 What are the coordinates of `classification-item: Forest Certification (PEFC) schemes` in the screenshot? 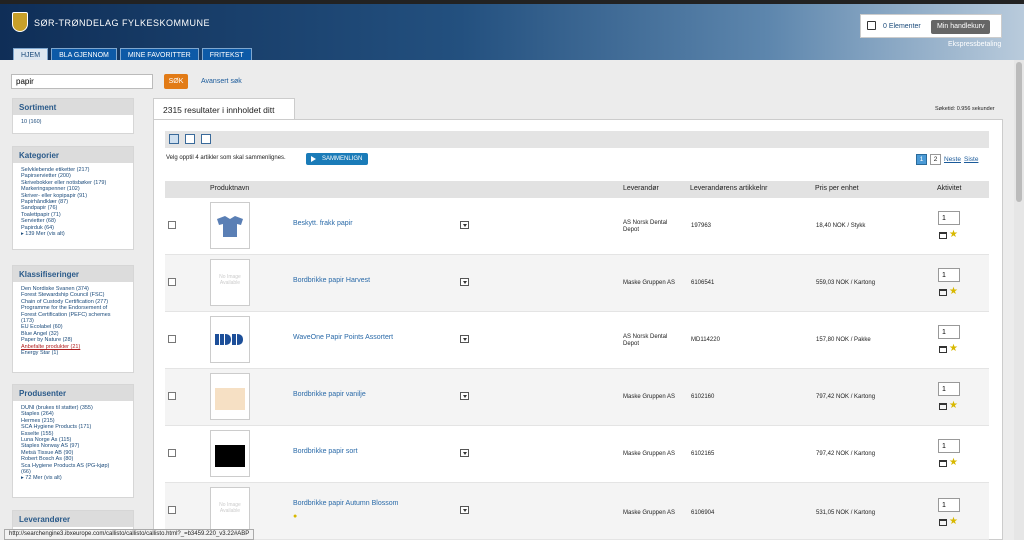 It's located at (73, 315).